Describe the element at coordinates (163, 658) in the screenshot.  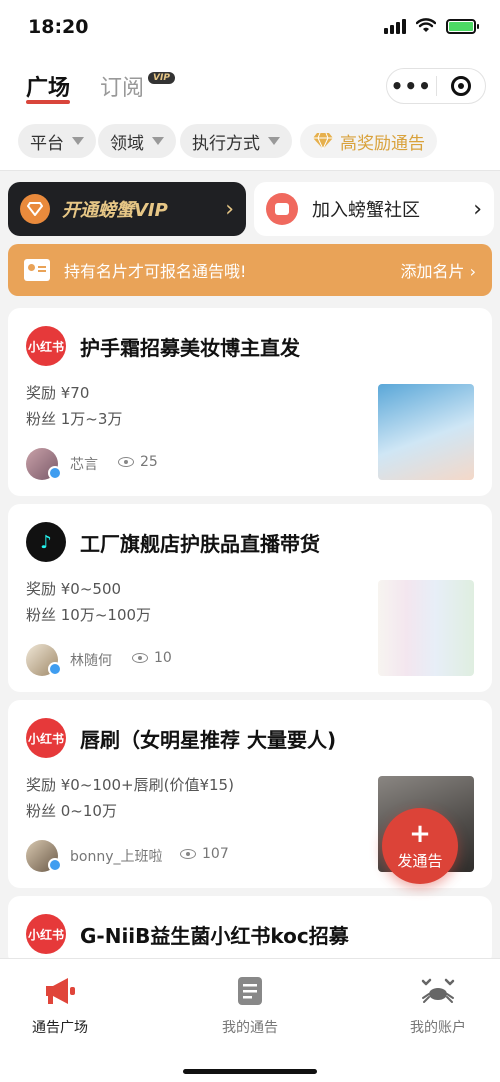
I see `view-count-value: 10` at that location.